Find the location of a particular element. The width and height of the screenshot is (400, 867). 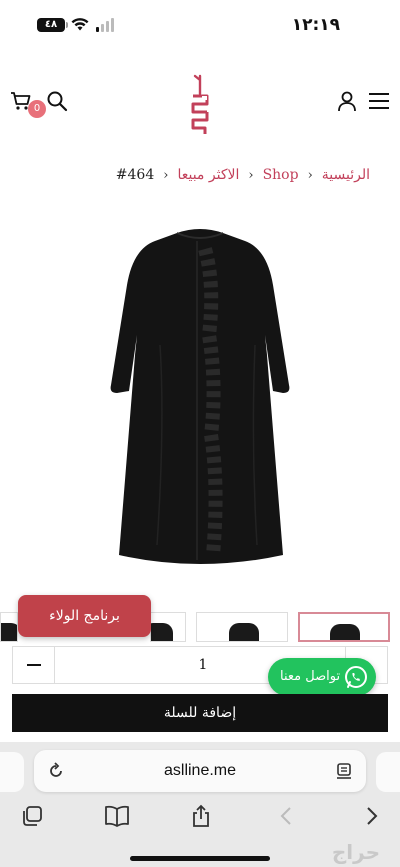

battery-tip is located at coordinates (67, 25).